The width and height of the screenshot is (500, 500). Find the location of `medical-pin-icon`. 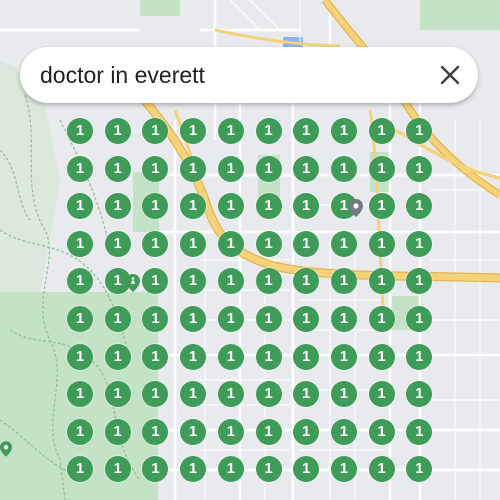

medical-pin-icon is located at coordinates (356, 210).